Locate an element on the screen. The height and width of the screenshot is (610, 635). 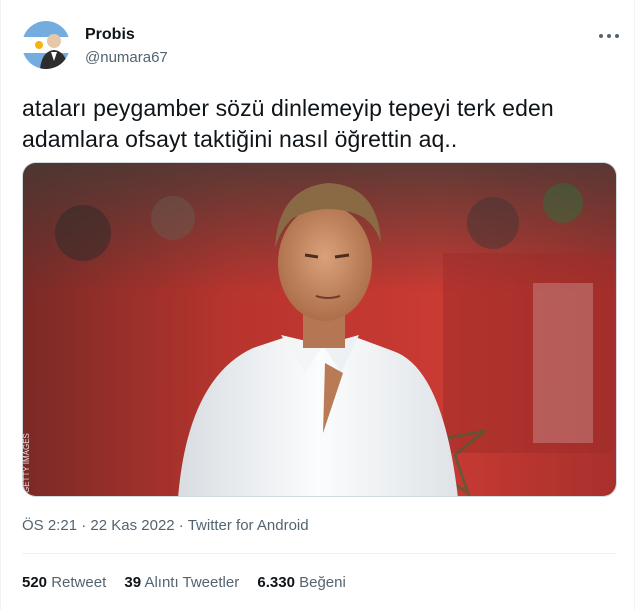
likes-stat: 6.330 Beğeni is located at coordinates (301, 582).